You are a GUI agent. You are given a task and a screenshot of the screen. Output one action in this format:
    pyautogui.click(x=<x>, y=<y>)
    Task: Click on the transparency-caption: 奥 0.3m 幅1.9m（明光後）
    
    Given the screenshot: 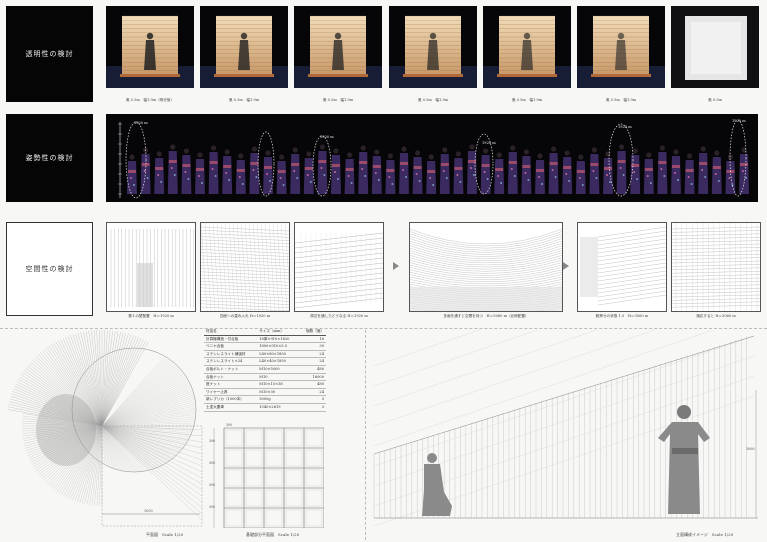 What is the action you would take?
    pyautogui.click(x=150, y=100)
    